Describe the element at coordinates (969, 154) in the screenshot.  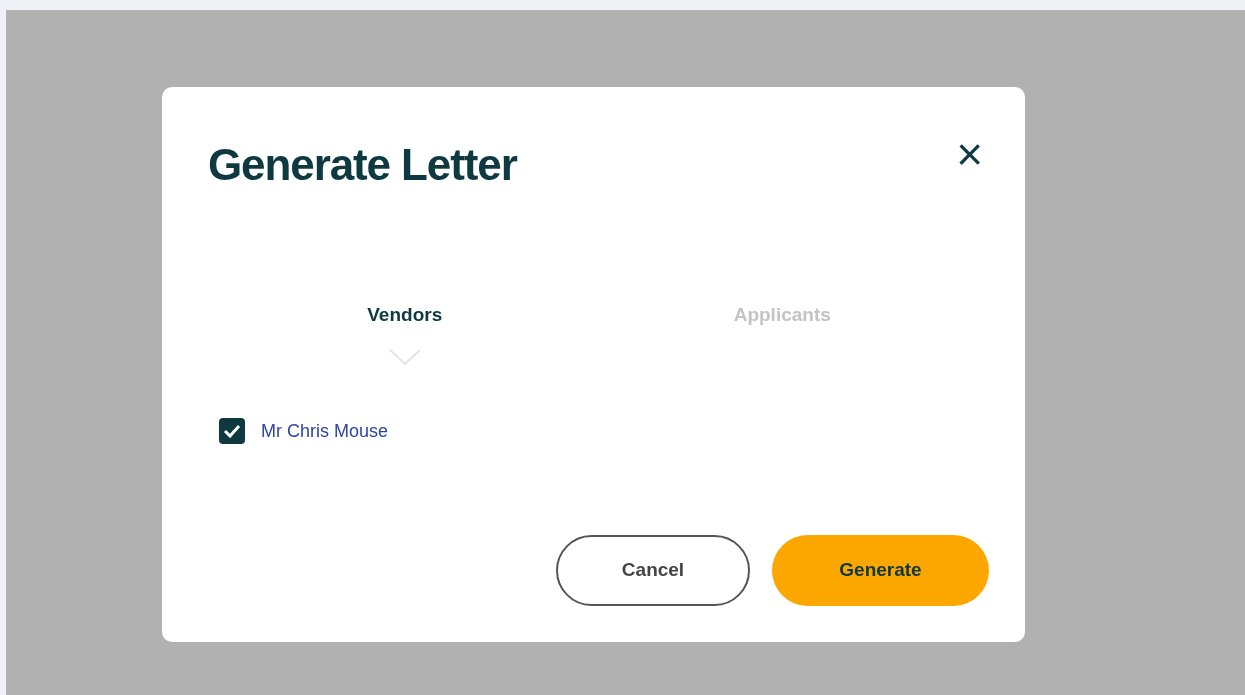
I see `close-button: ×` at that location.